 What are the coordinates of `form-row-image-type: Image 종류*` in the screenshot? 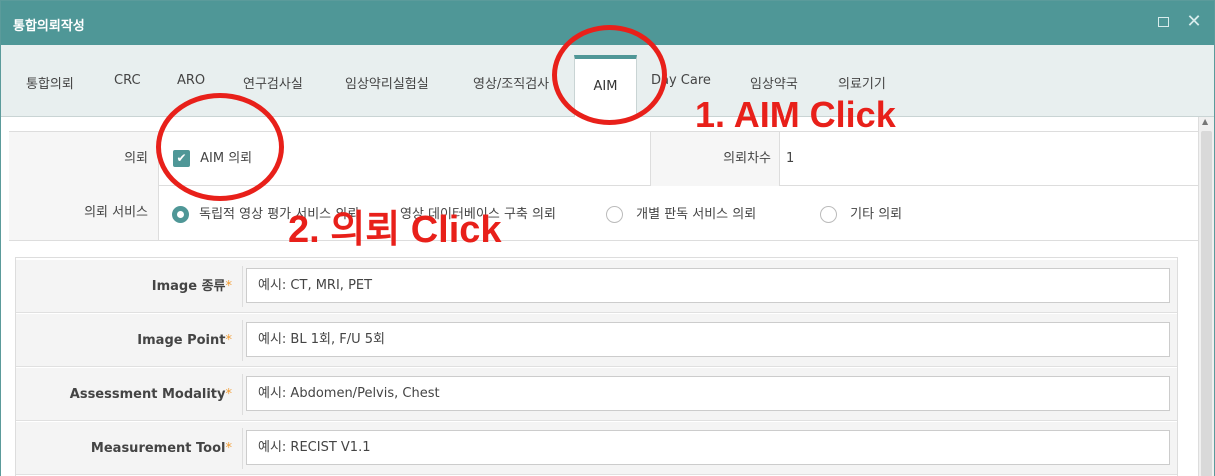 It's located at (596, 286).